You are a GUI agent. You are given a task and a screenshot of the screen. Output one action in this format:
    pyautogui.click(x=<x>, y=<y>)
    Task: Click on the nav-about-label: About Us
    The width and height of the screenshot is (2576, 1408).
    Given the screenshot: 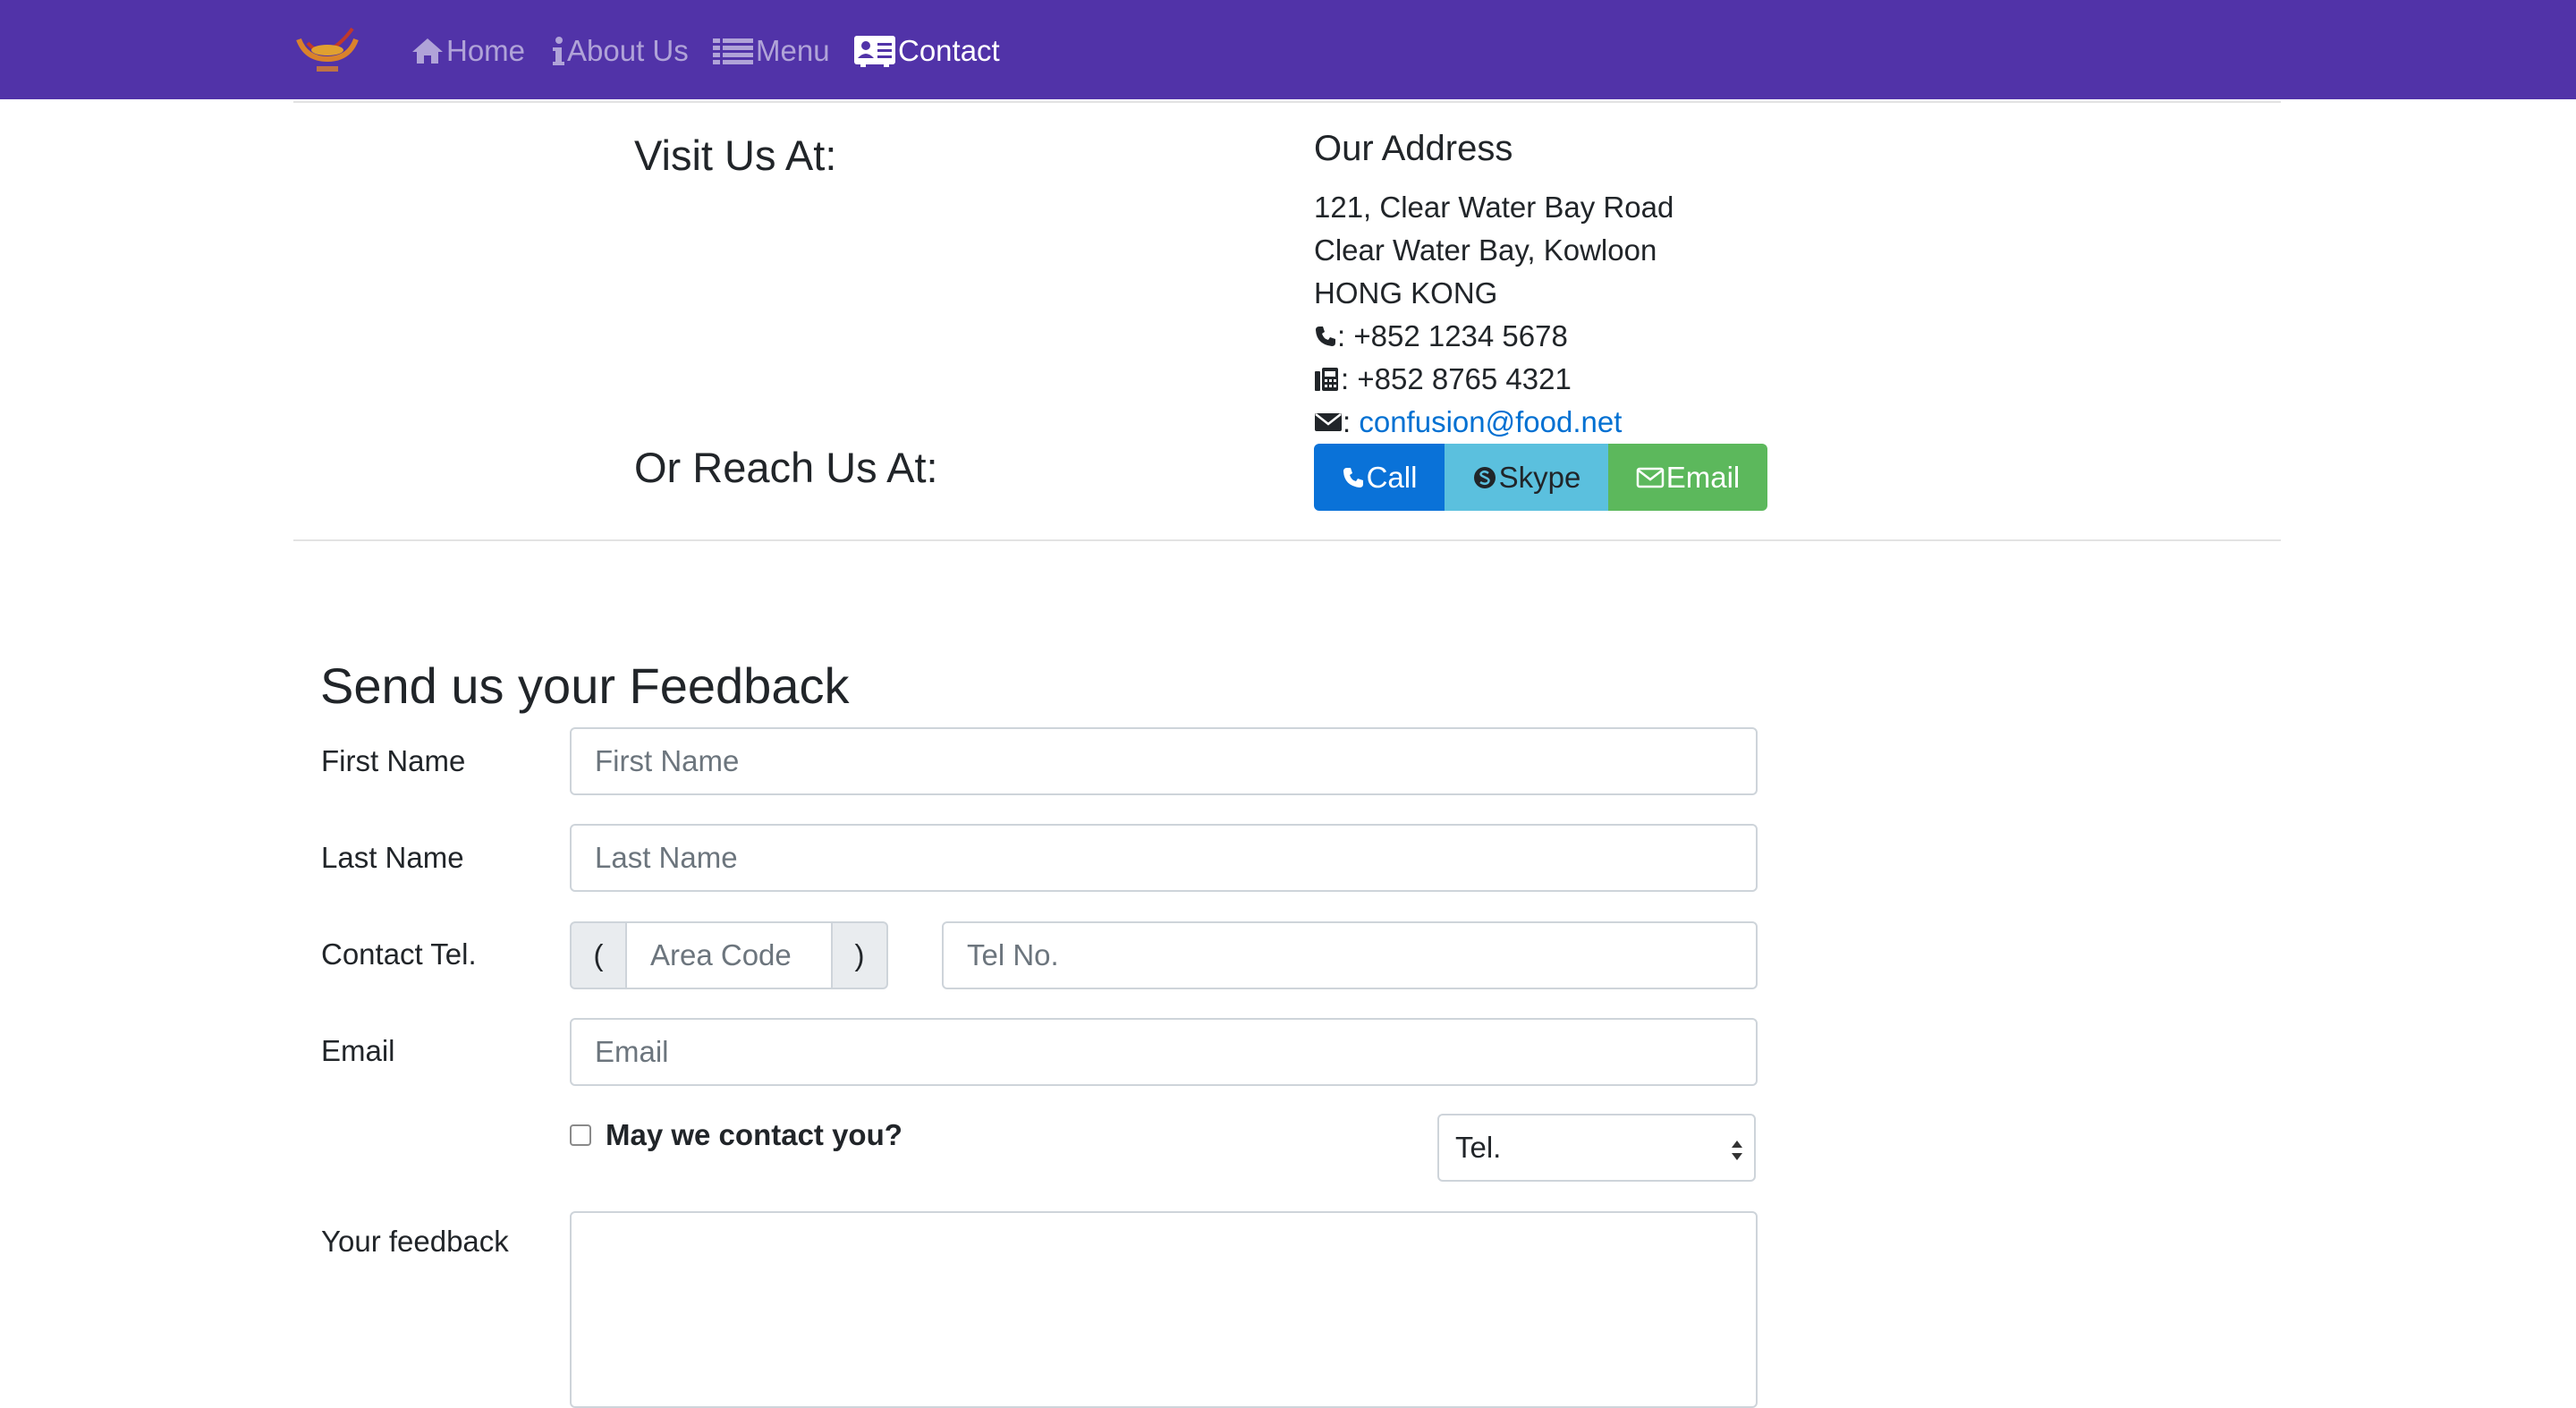 What is the action you would take?
    pyautogui.click(x=628, y=50)
    